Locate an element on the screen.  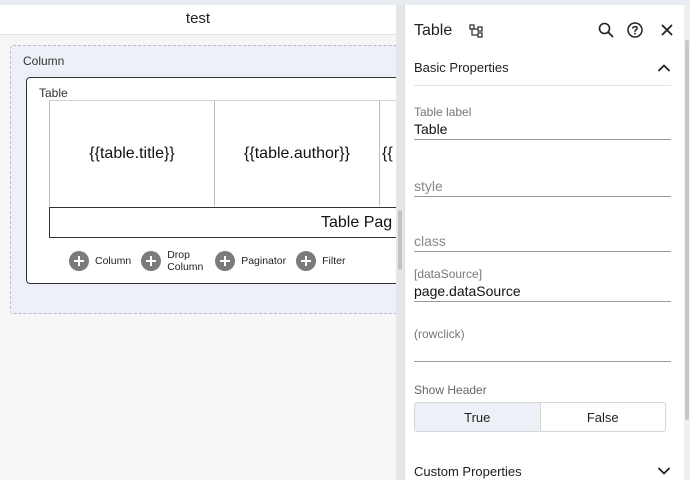
drop-column-label: Drop Column is located at coordinates (186, 261).